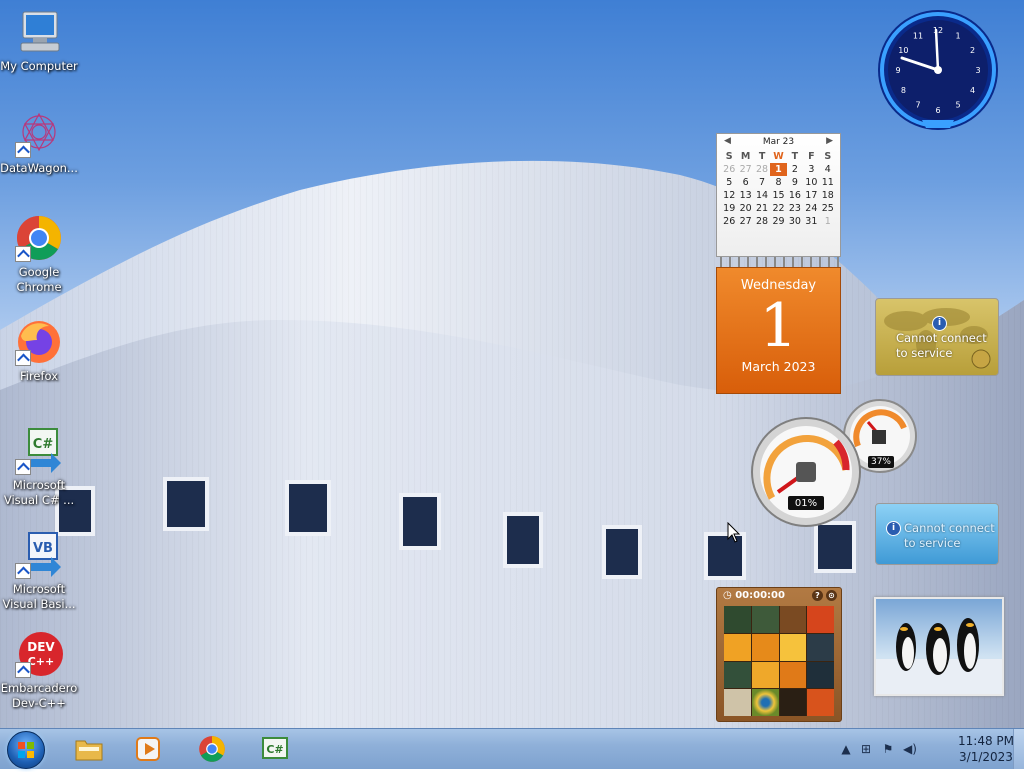 Image resolution: width=1024 pixels, height=772 pixels. What do you see at coordinates (729, 208) in the screenshot?
I see `calendar-day-cell: 19` at bounding box center [729, 208].